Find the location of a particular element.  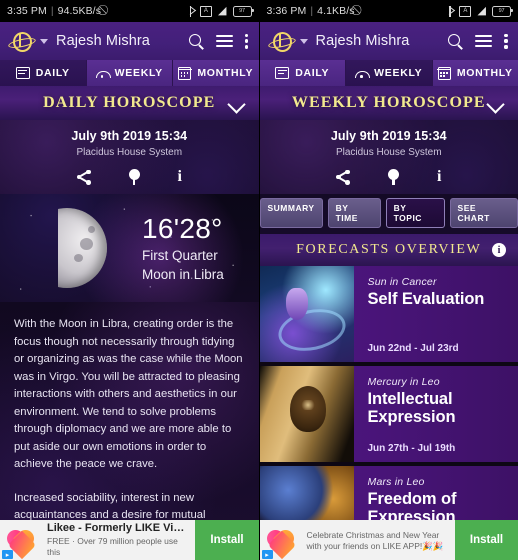

headline-band: WEEKLY HOROSCOPE is located at coordinates (388, 103).